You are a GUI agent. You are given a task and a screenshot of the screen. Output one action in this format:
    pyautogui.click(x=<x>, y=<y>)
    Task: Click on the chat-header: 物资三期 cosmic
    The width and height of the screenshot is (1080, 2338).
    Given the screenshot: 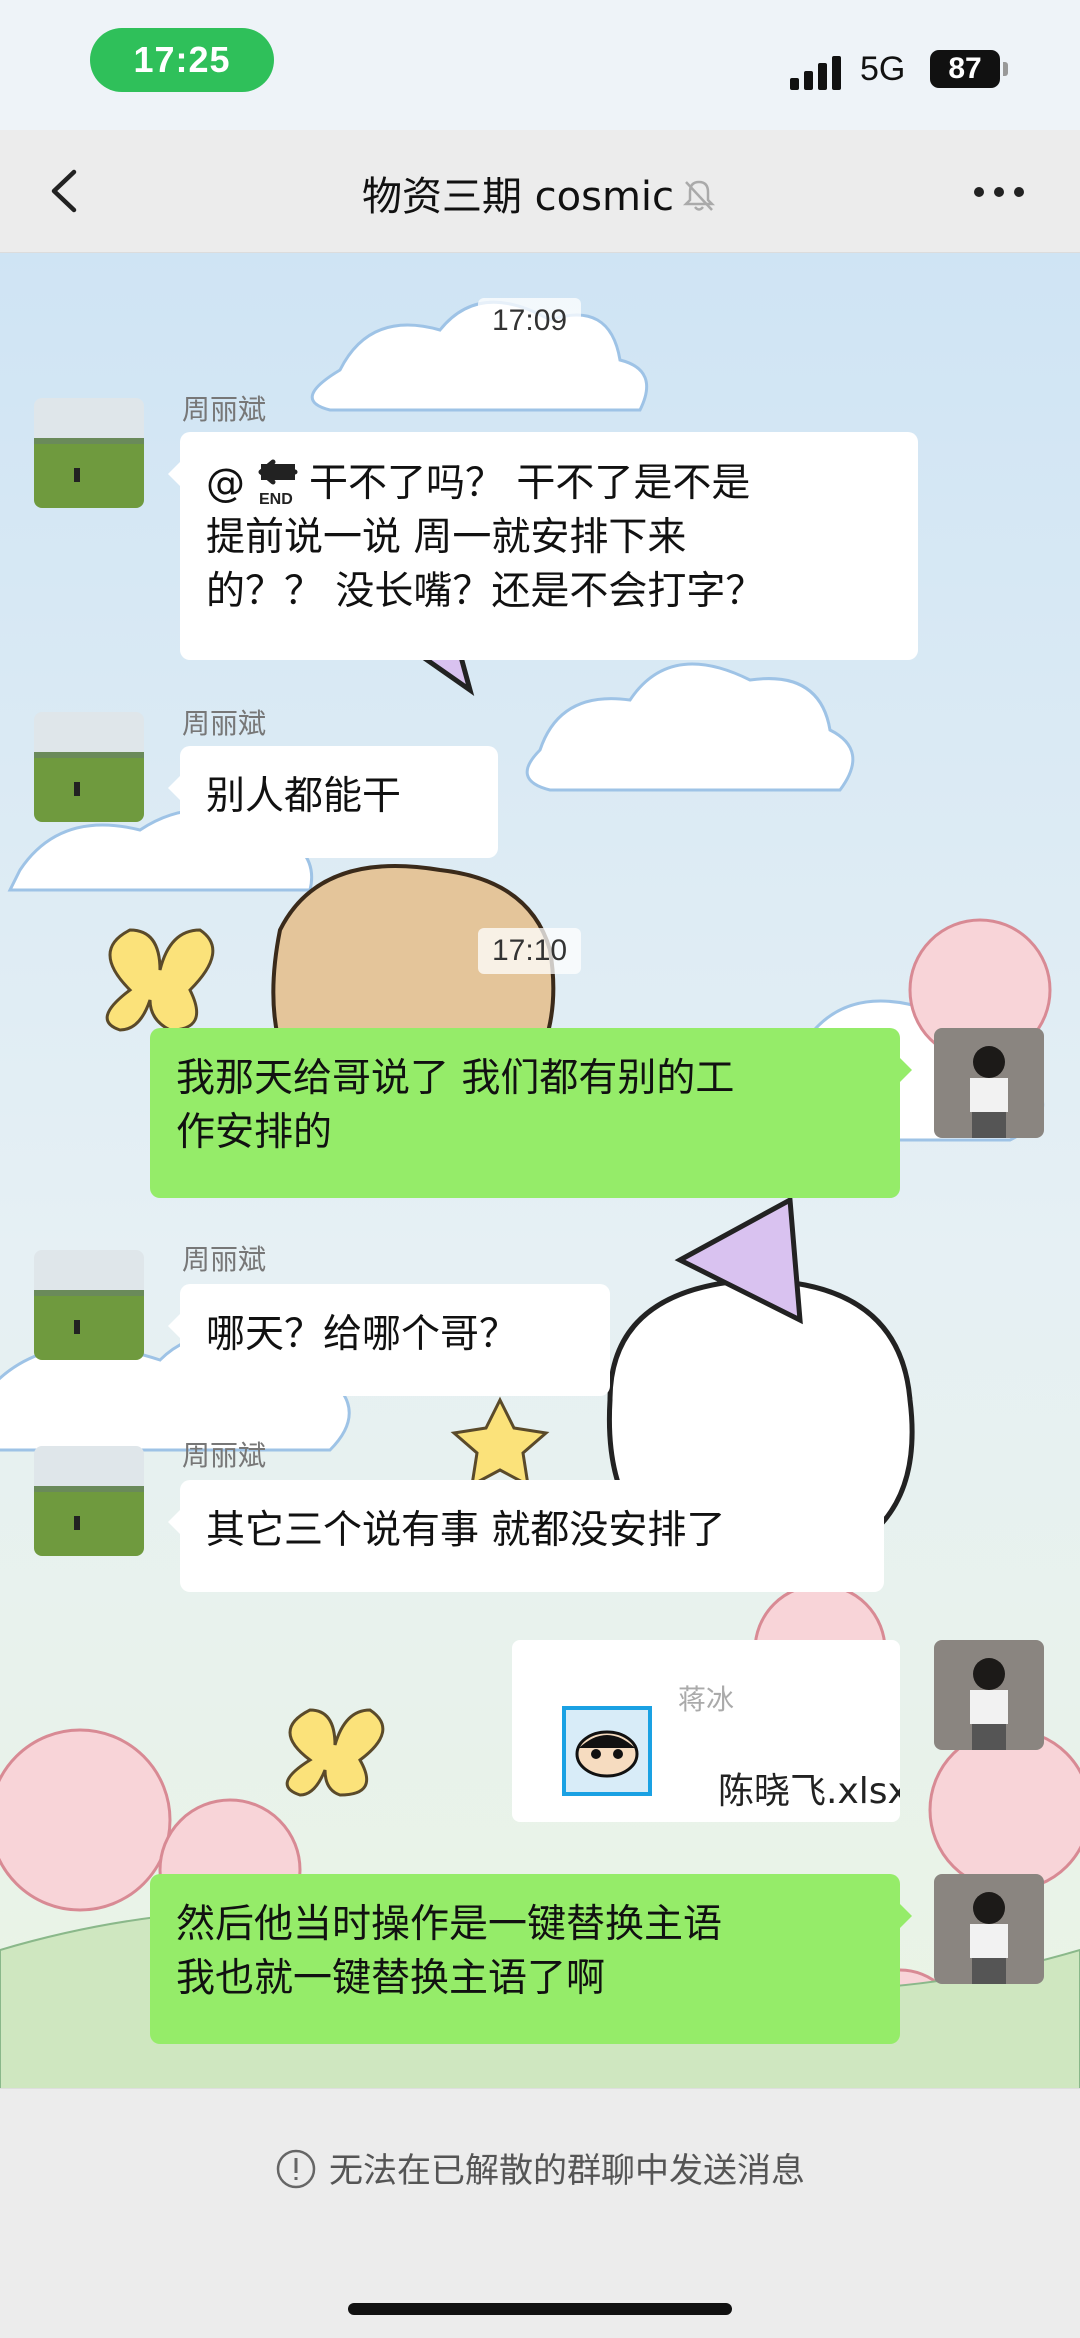 What is the action you would take?
    pyautogui.click(x=540, y=191)
    